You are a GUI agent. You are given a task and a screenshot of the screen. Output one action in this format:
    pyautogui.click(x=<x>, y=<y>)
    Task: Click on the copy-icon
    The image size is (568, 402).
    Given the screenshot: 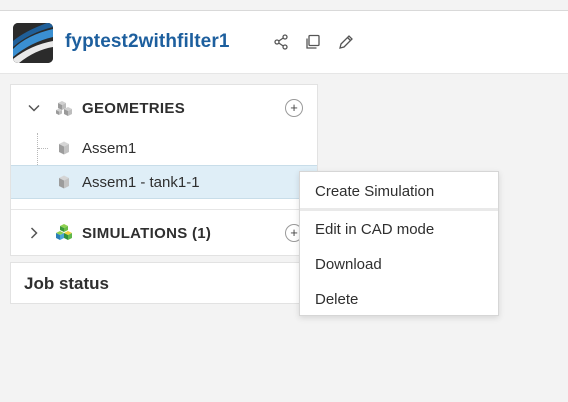 What is the action you would take?
    pyautogui.click(x=313, y=42)
    